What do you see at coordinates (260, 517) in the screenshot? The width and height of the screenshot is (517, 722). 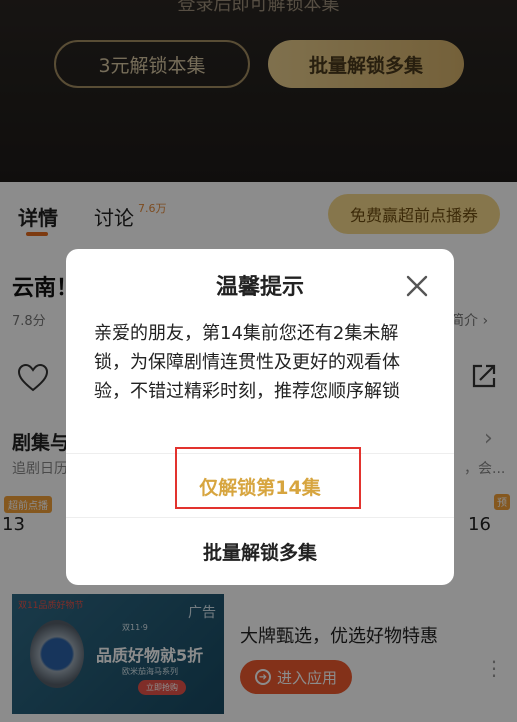 I see `divider` at bounding box center [260, 517].